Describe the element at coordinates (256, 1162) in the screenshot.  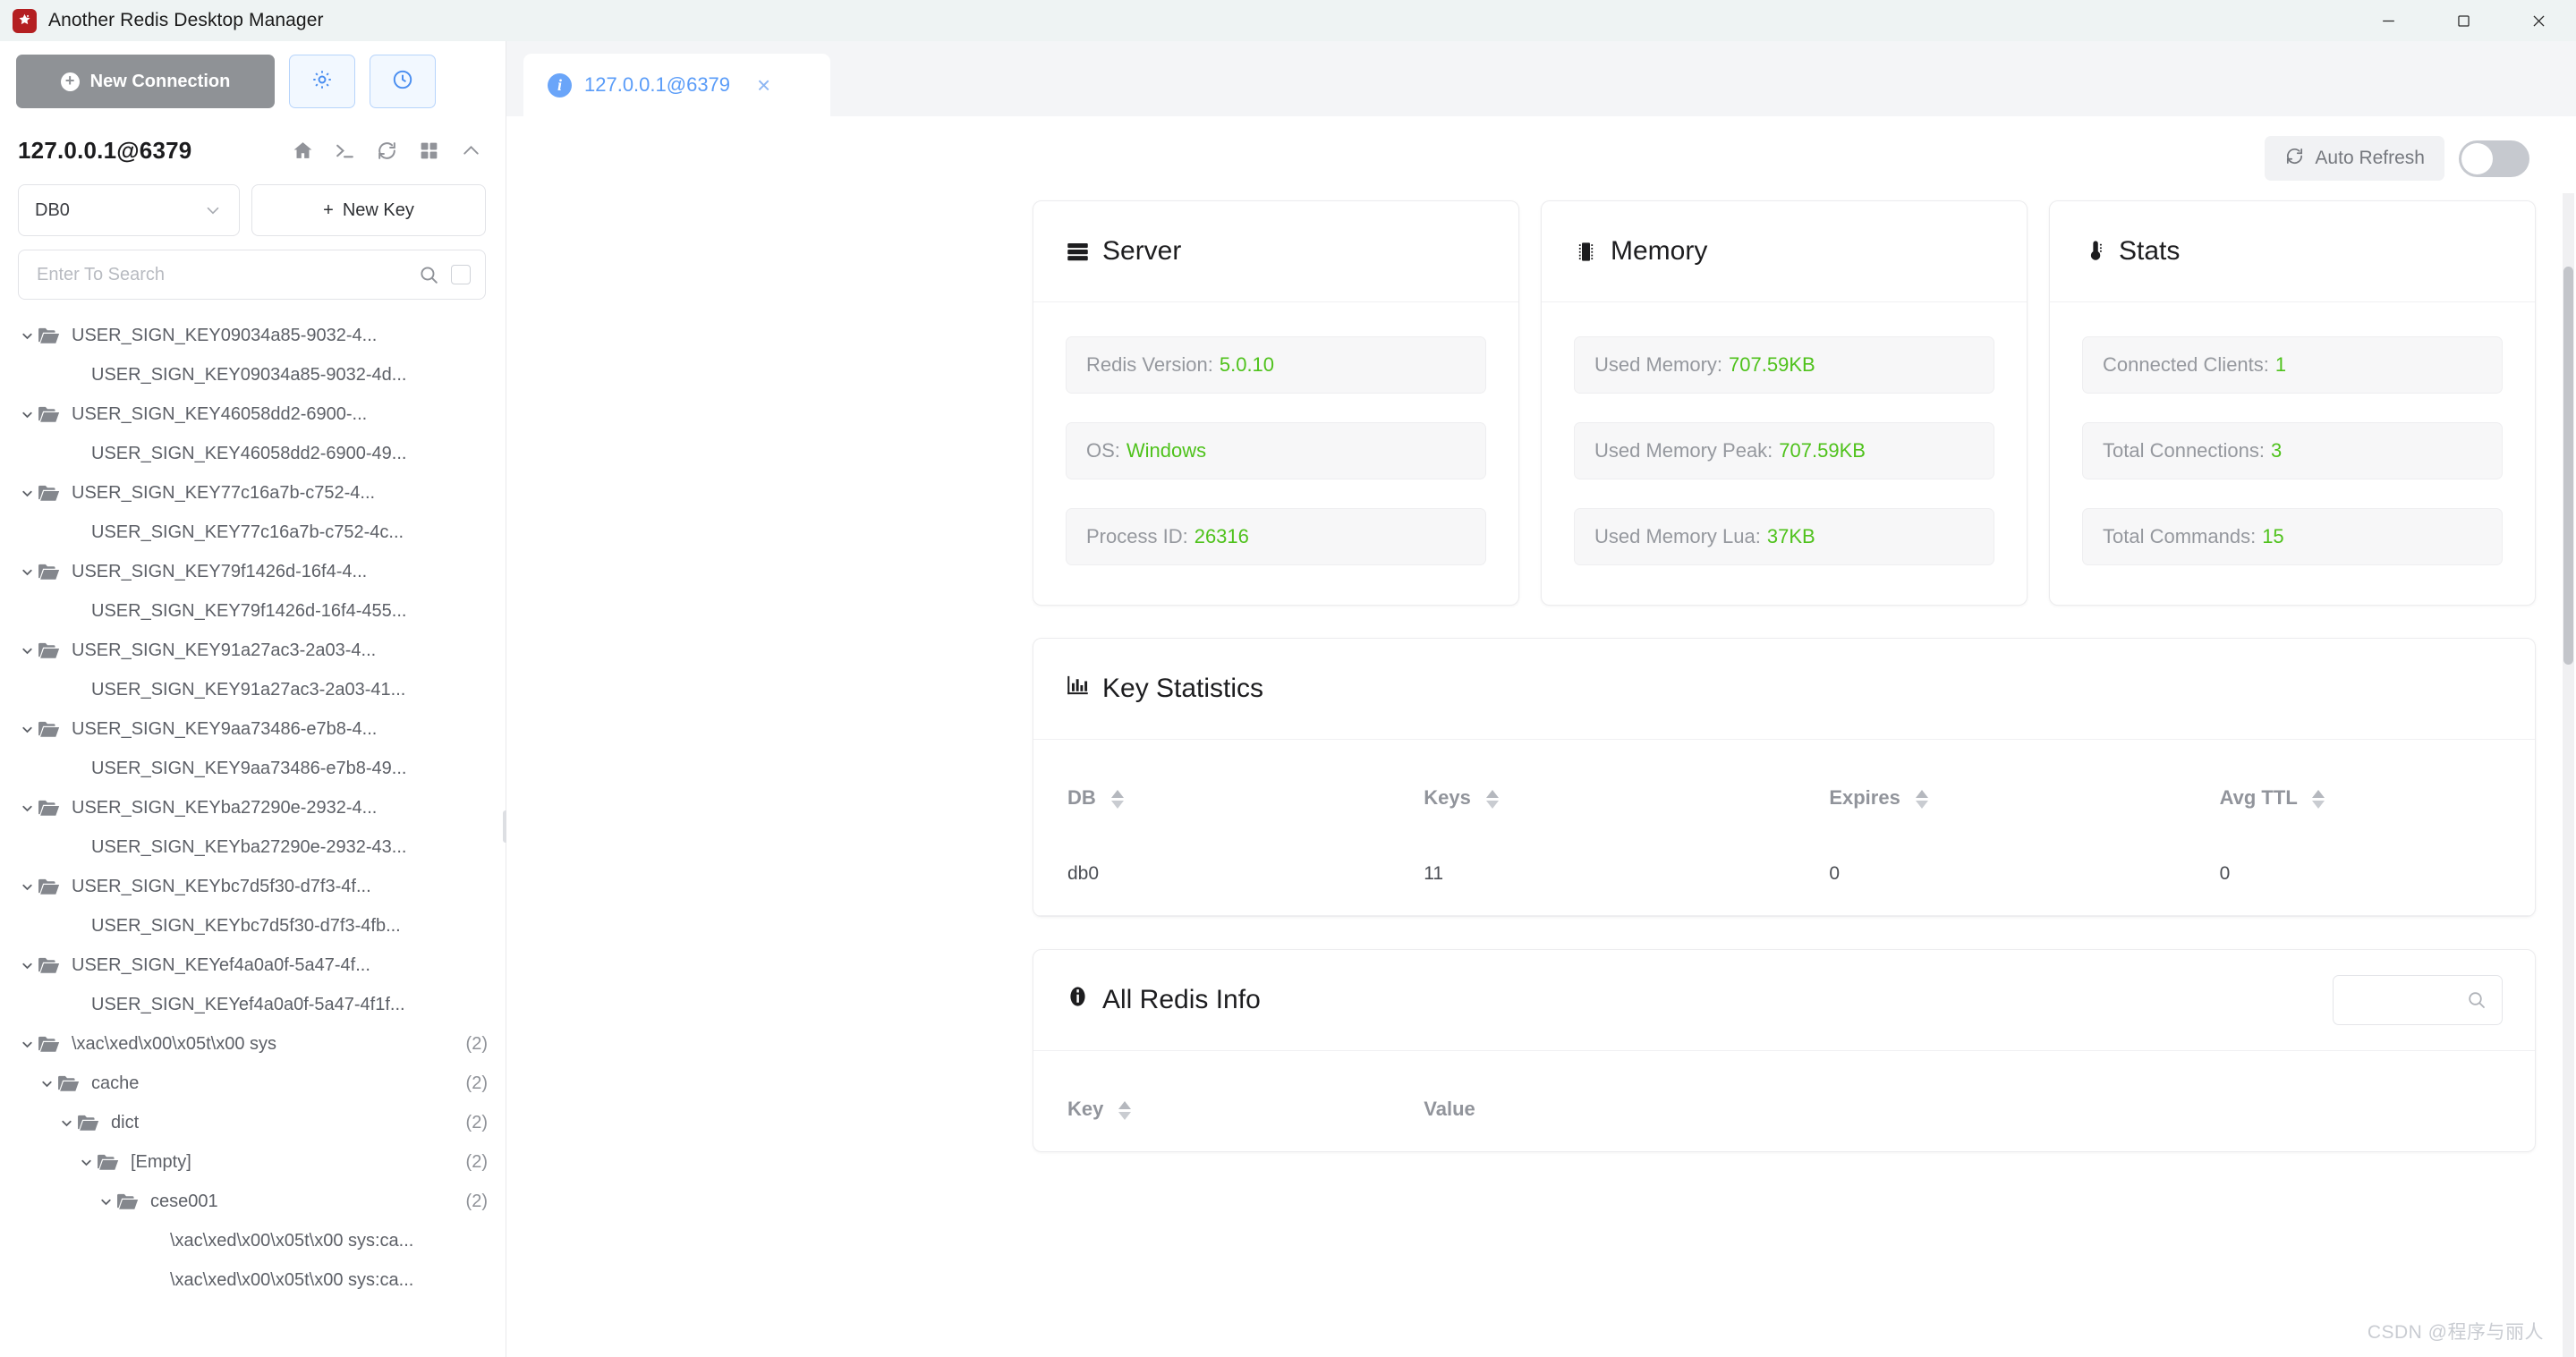
I see `tree-folder-row: [Empty] (2)` at that location.